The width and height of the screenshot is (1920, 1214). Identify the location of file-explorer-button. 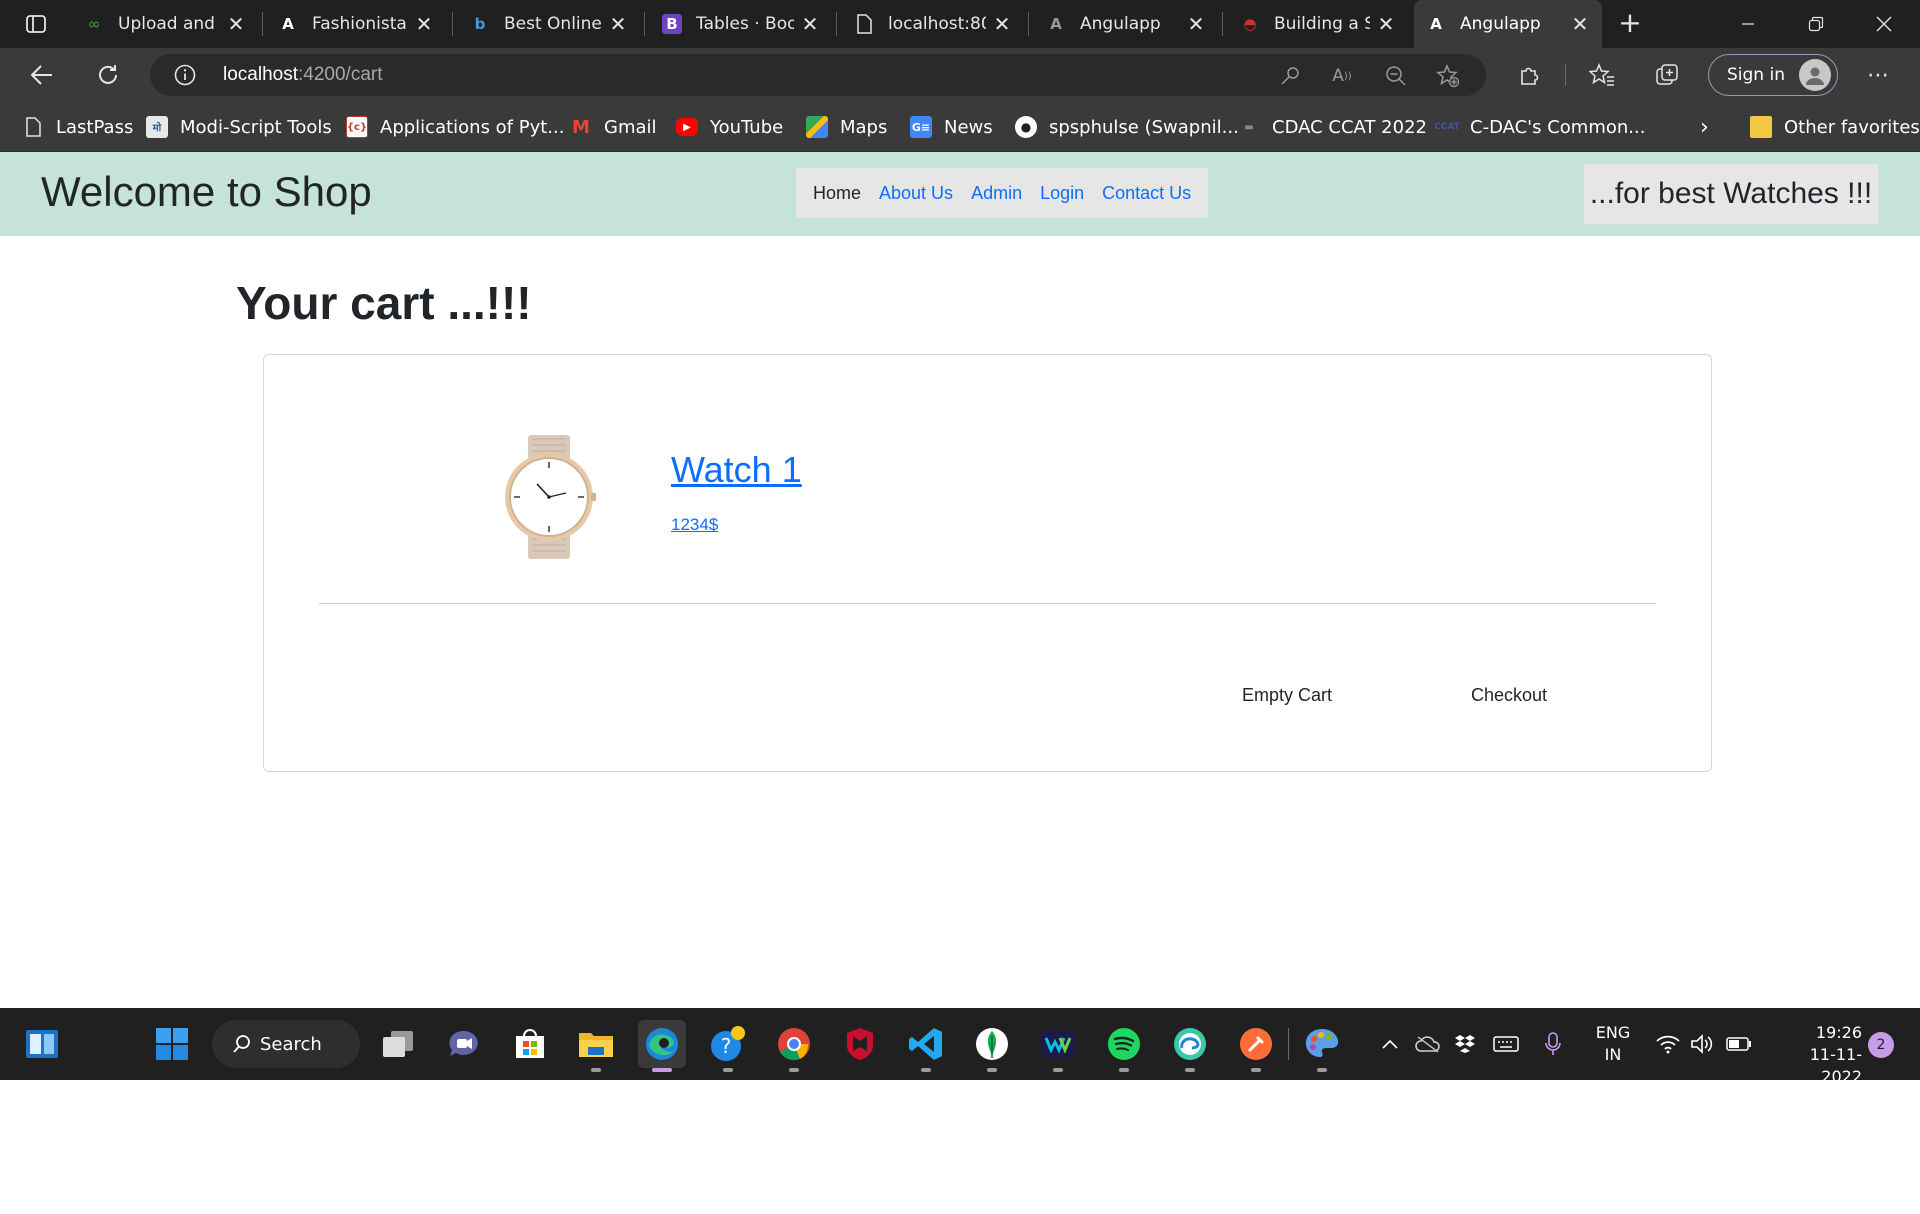
(596, 1046).